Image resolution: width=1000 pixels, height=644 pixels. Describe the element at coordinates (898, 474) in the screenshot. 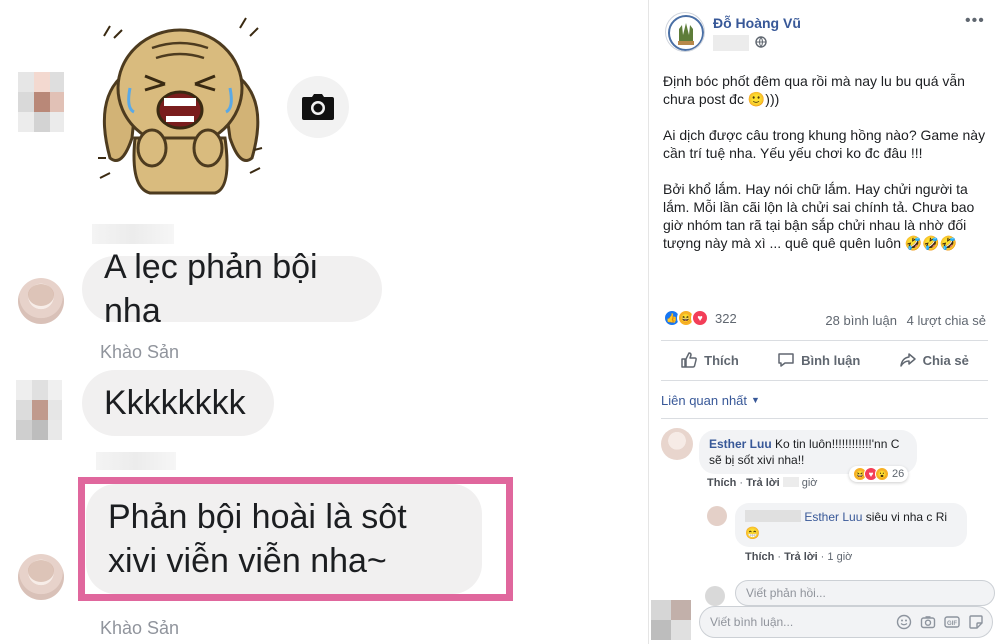

I see `comment-reaction-count: 26` at that location.